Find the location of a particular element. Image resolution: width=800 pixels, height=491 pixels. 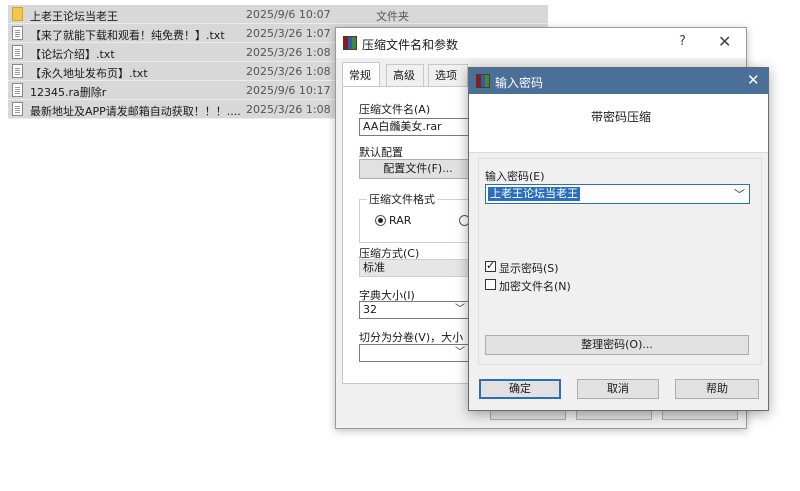

password-dialog-titlebar: 输入密码 ✕ is located at coordinates (618, 81).